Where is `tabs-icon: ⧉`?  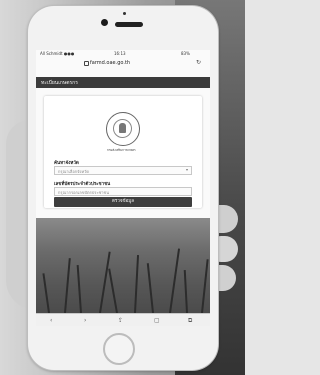 tabs-icon: ⧉ is located at coordinates (190, 321).